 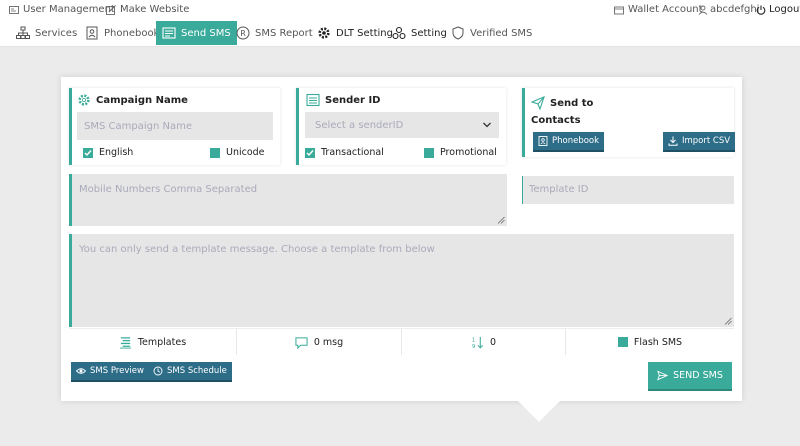 I want to click on cogs-icon, so click(x=399, y=33).